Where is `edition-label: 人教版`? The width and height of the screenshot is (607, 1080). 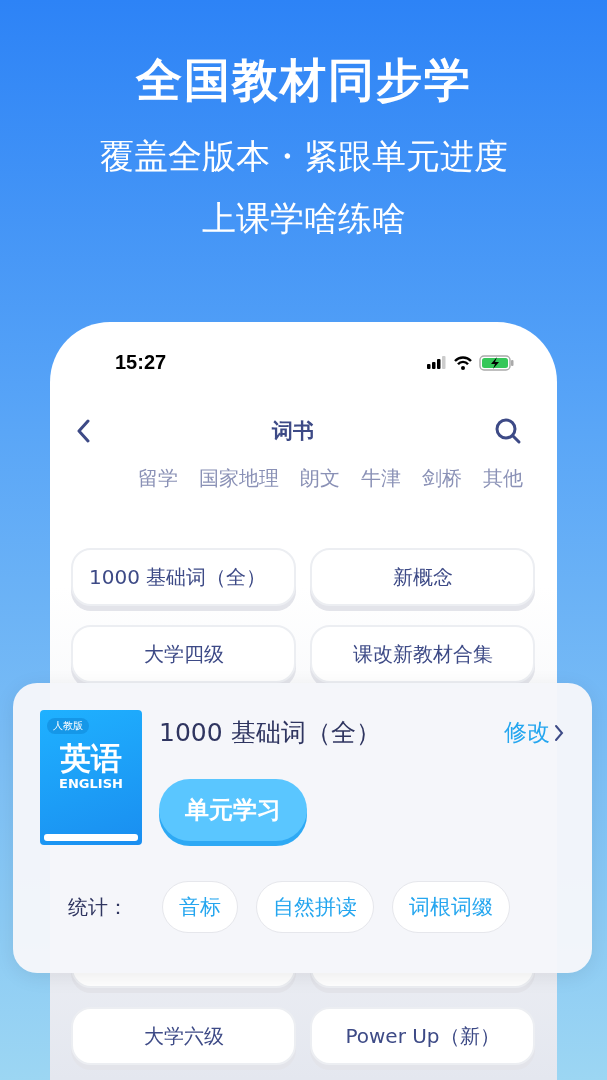
edition-label: 人教版 is located at coordinates (68, 726).